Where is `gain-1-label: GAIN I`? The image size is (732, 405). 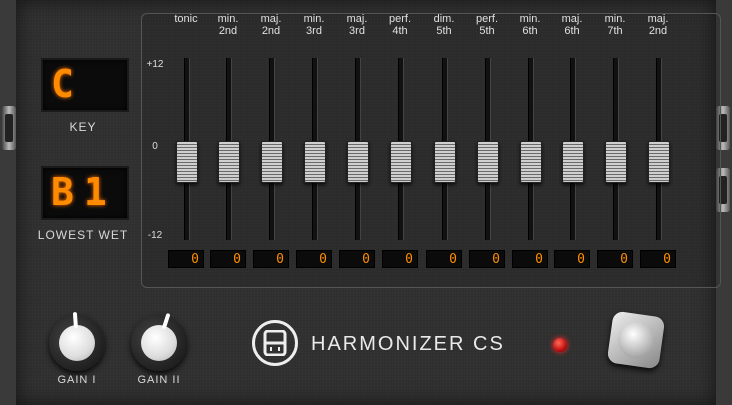
gain-1-label: GAIN I is located at coordinates (77, 380).